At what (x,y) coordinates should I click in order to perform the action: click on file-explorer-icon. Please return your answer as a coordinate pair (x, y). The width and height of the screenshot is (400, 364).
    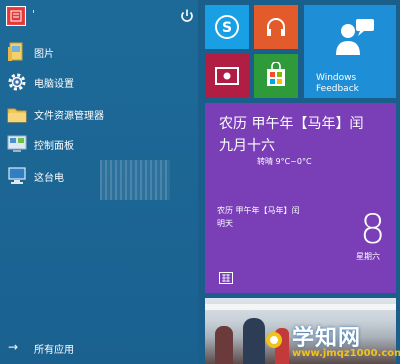
    Looking at the image, I should click on (17, 114).